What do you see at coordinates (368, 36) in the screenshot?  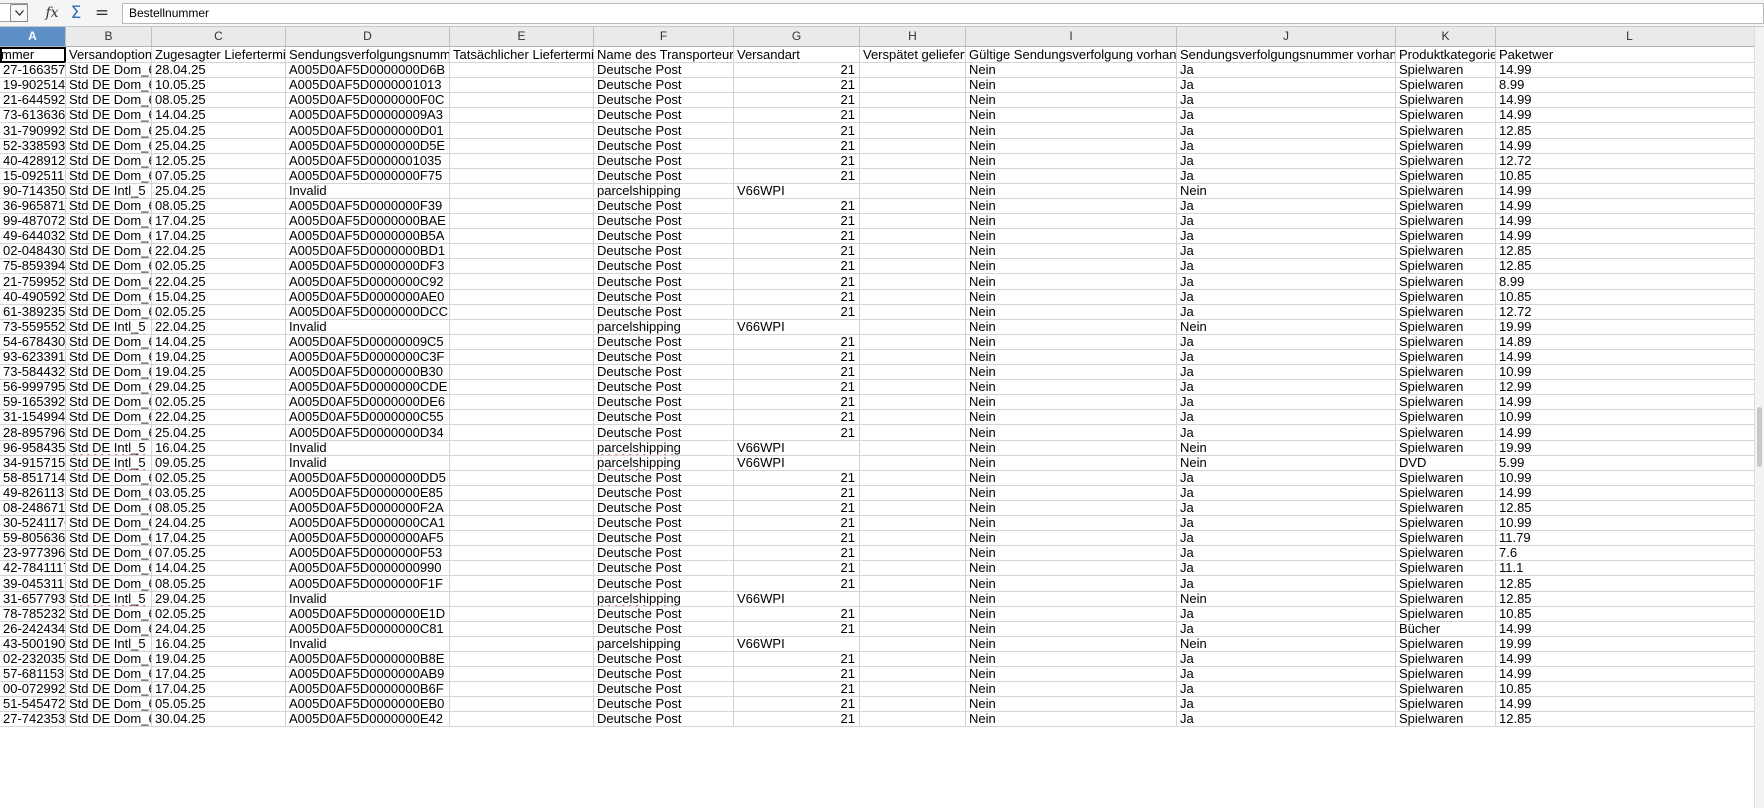 I see `column-header-d: D` at bounding box center [368, 36].